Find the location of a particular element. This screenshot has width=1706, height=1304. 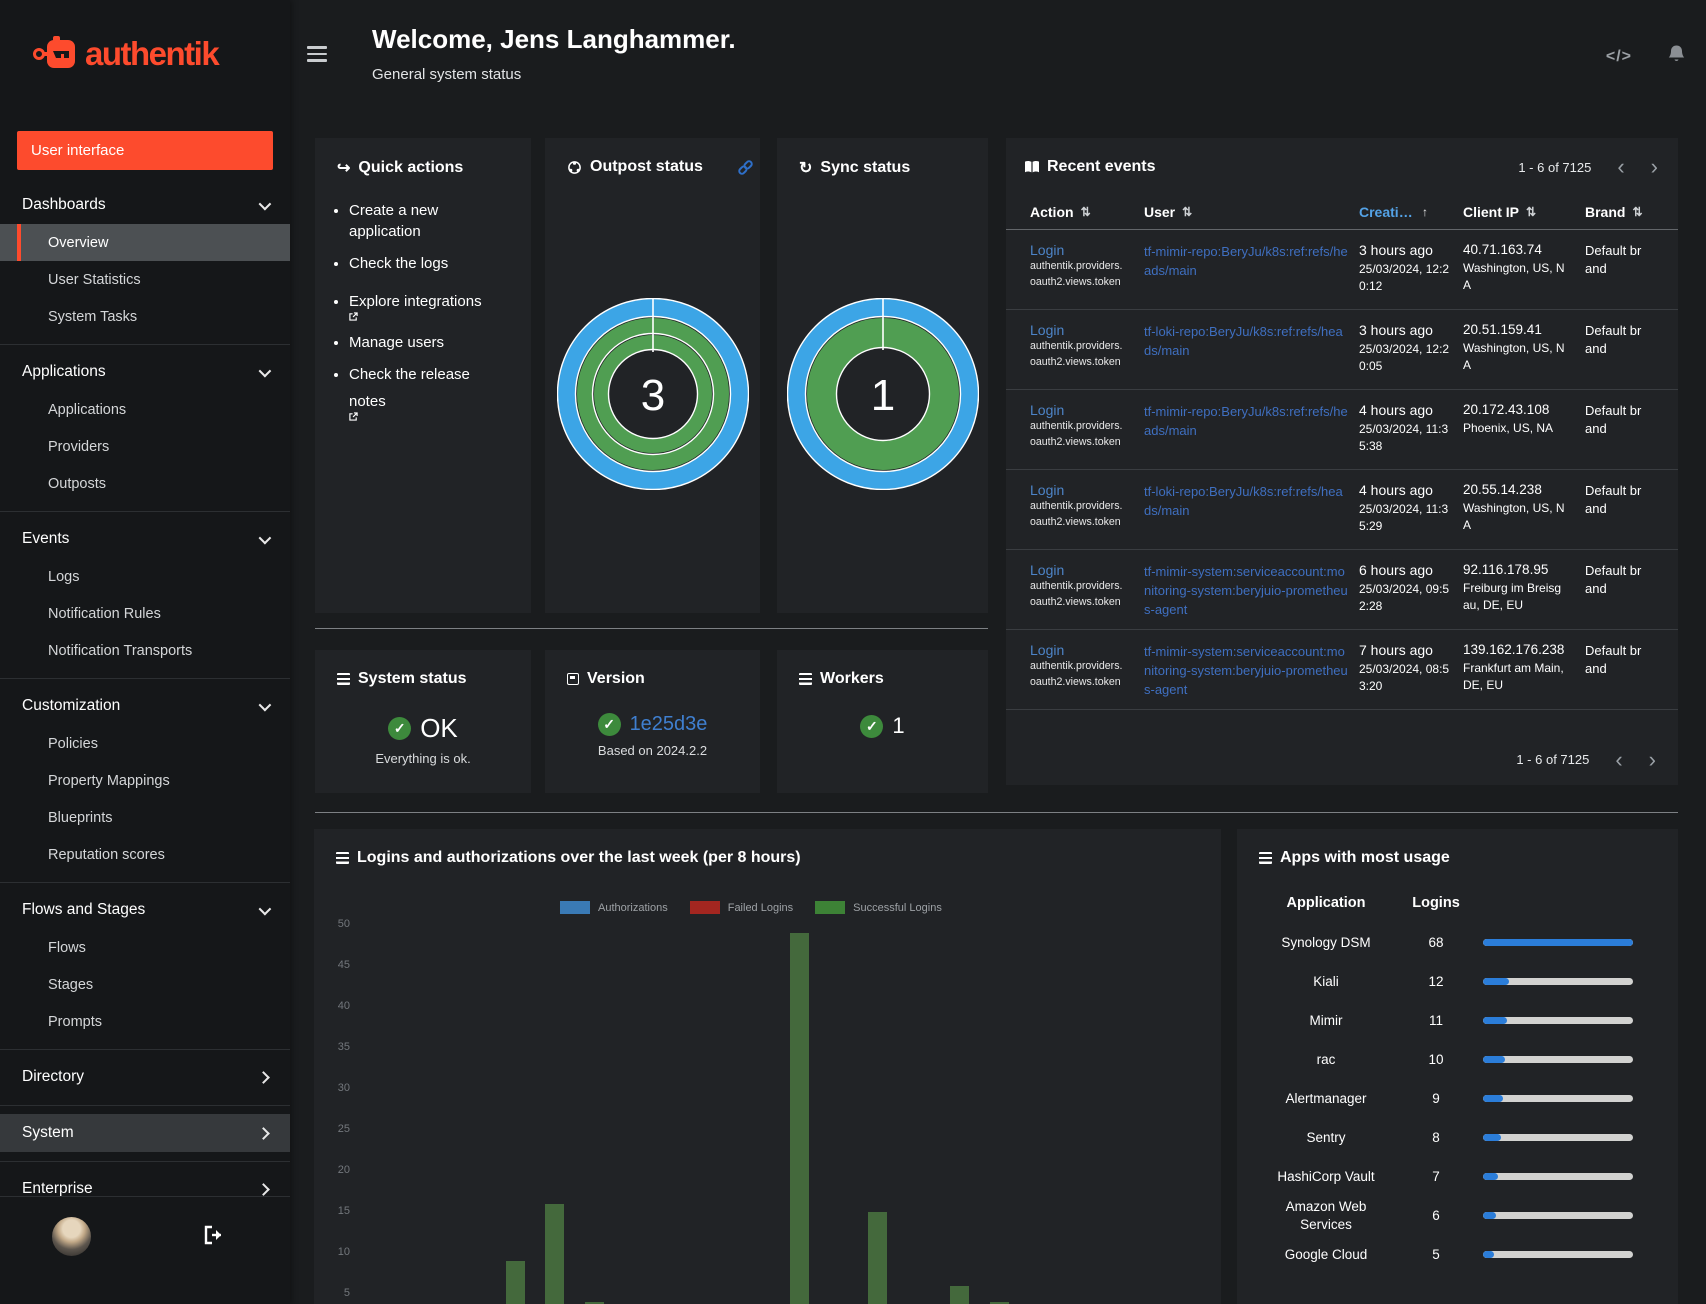

event-client-ip: 139.162.176.238 is located at coordinates (1514, 649).